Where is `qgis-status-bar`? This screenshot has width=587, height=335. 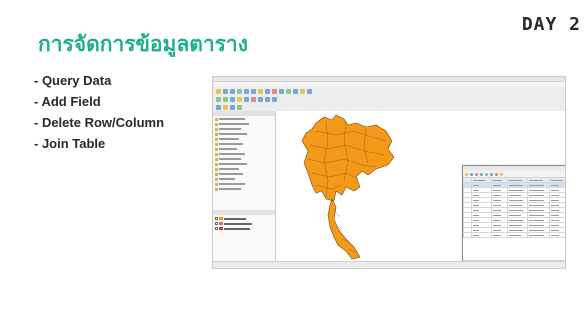
qgis-status-bar is located at coordinates (389, 264).